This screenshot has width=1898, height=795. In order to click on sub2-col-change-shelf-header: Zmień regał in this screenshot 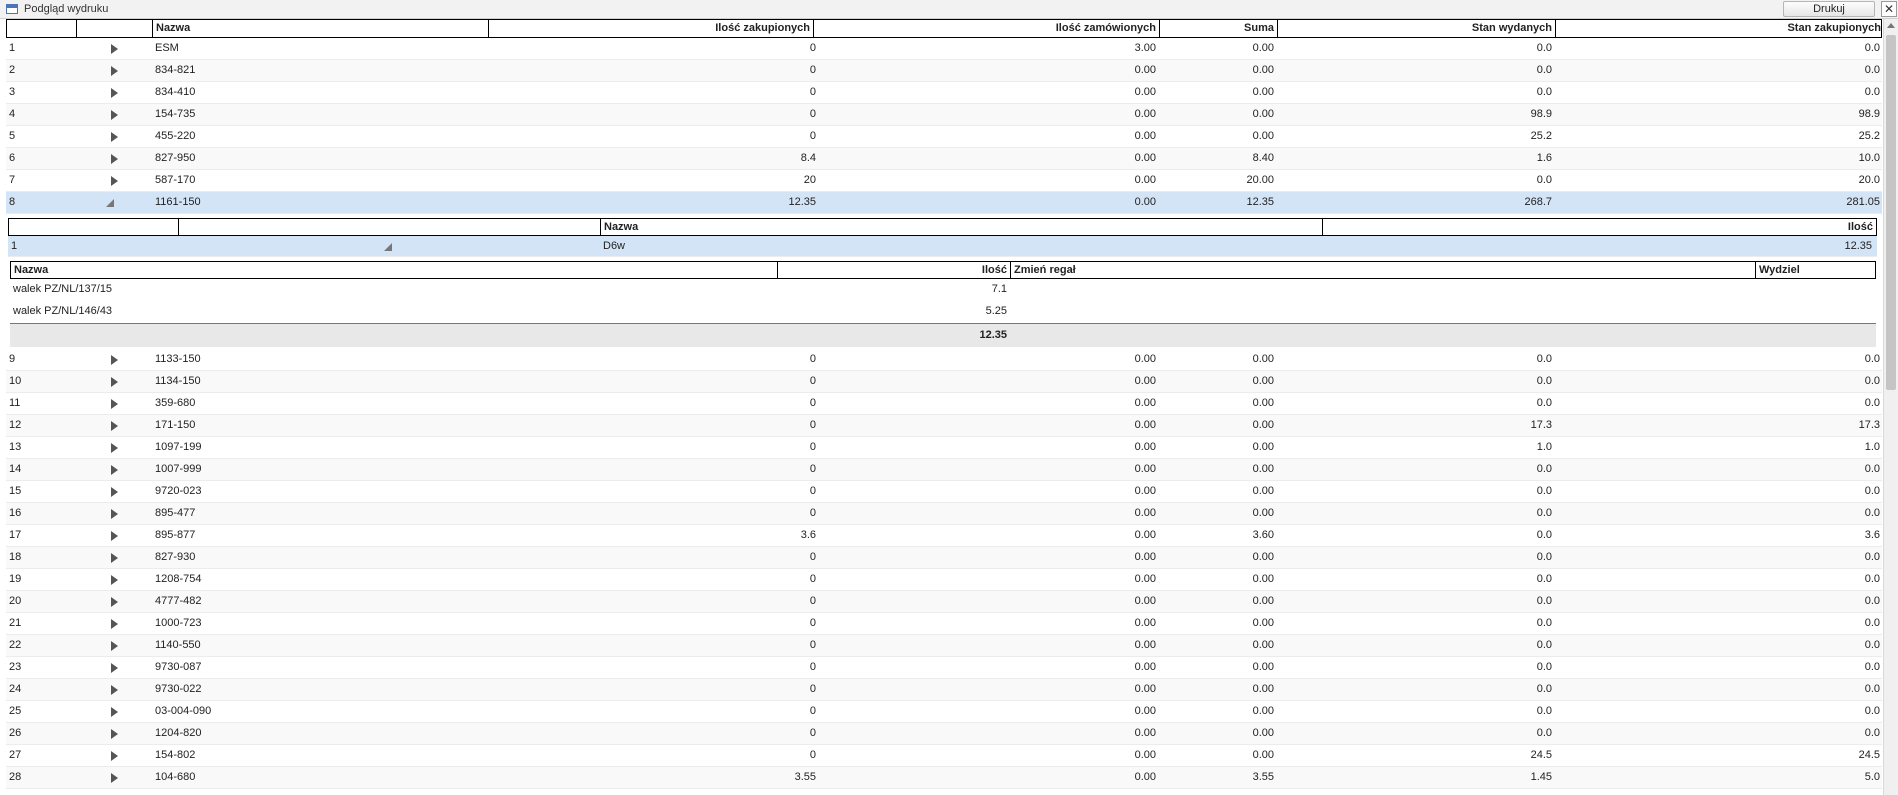, I will do `click(1383, 270)`.